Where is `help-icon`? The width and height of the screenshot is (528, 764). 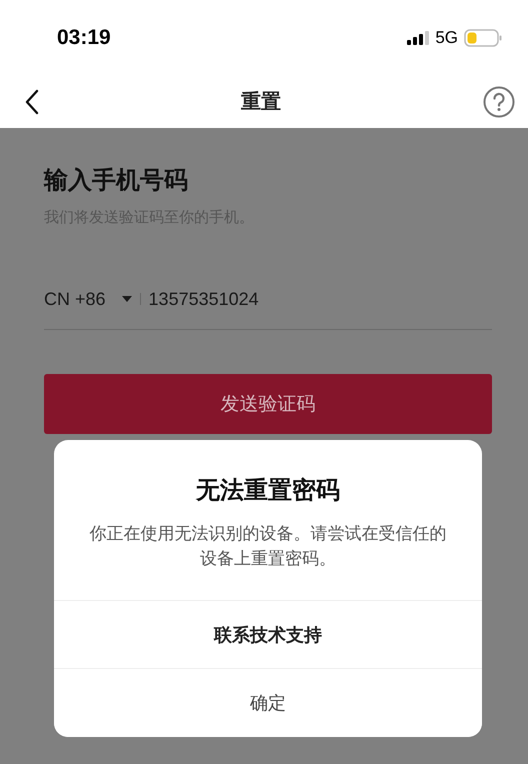 help-icon is located at coordinates (499, 102).